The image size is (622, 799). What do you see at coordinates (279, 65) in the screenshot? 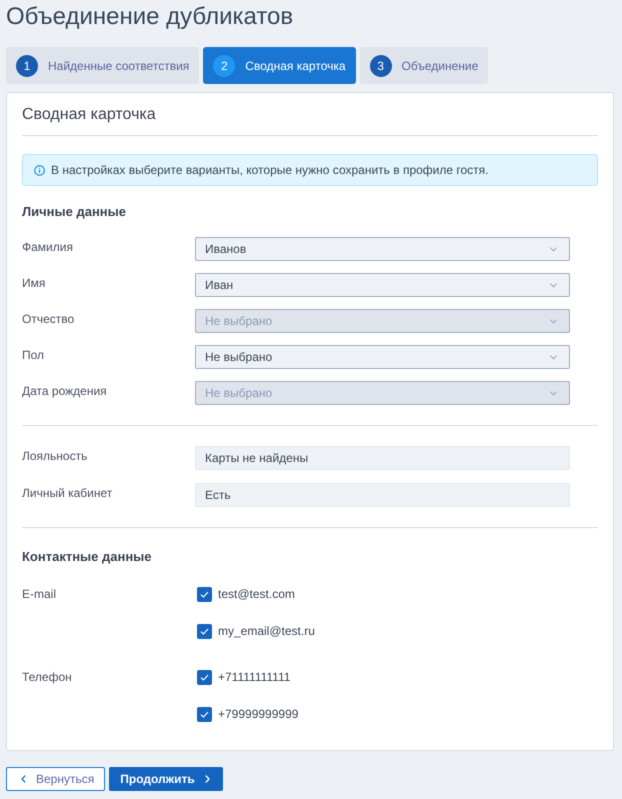
I see `step-tab: 2 Сводная карточка` at bounding box center [279, 65].